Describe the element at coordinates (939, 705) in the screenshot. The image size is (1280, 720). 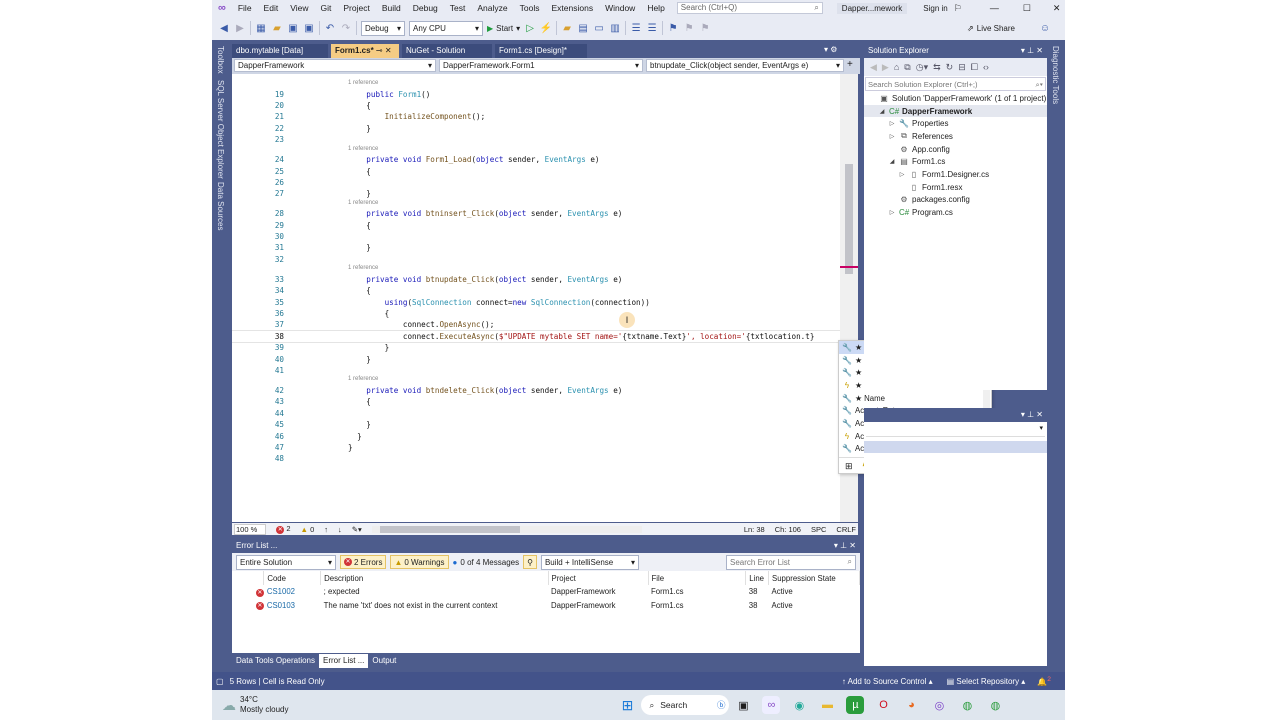
I see `tor-icon: ◎` at that location.